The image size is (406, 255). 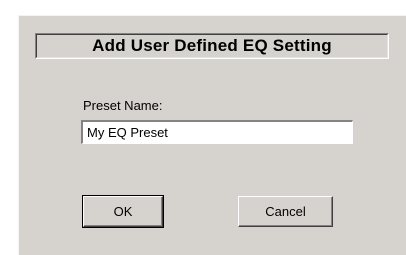 I want to click on ok-button: OK, so click(x=123, y=211).